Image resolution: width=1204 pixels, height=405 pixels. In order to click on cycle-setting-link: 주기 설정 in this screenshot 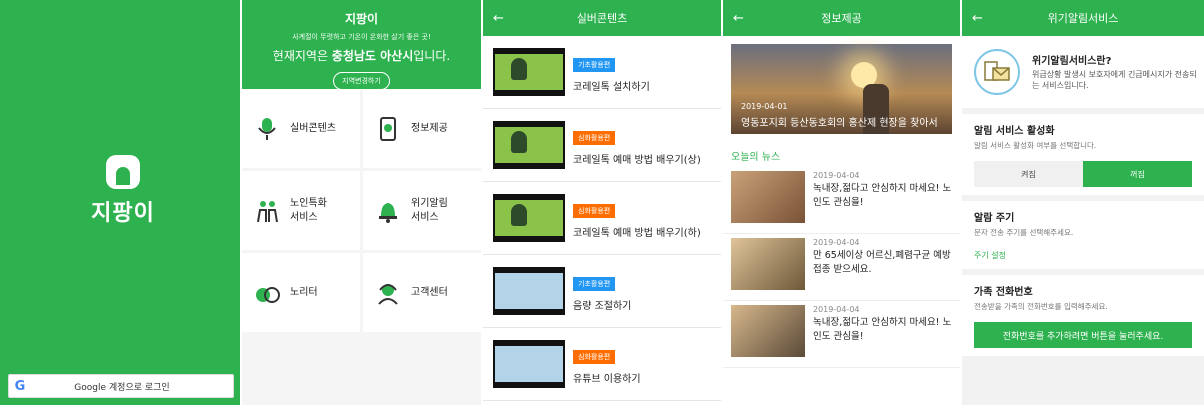, I will do `click(1083, 255)`.